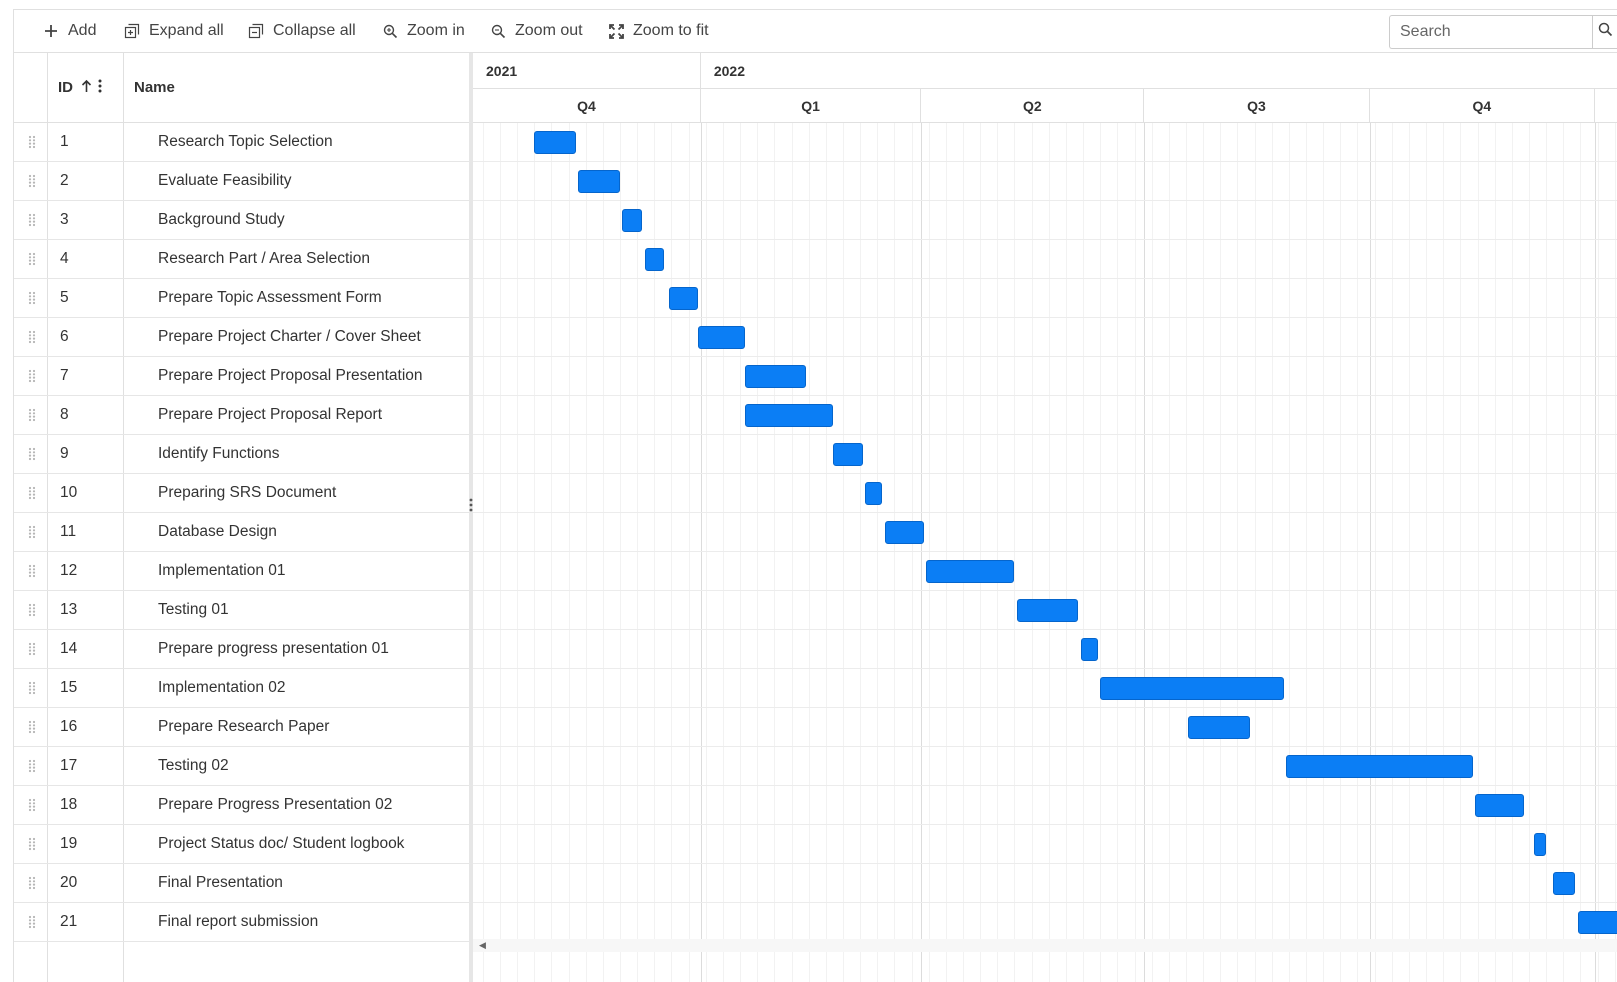 Image resolution: width=1617 pixels, height=982 pixels. What do you see at coordinates (248, 454) in the screenshot?
I see `task-row: 9 Identify Functions` at bounding box center [248, 454].